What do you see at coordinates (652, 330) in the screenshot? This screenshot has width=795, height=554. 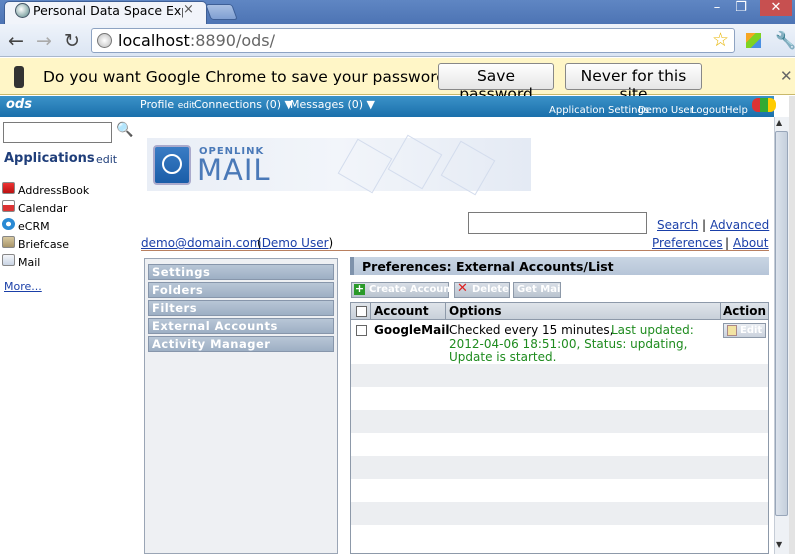 I see `row-options-last-updated: Last updated:` at bounding box center [652, 330].